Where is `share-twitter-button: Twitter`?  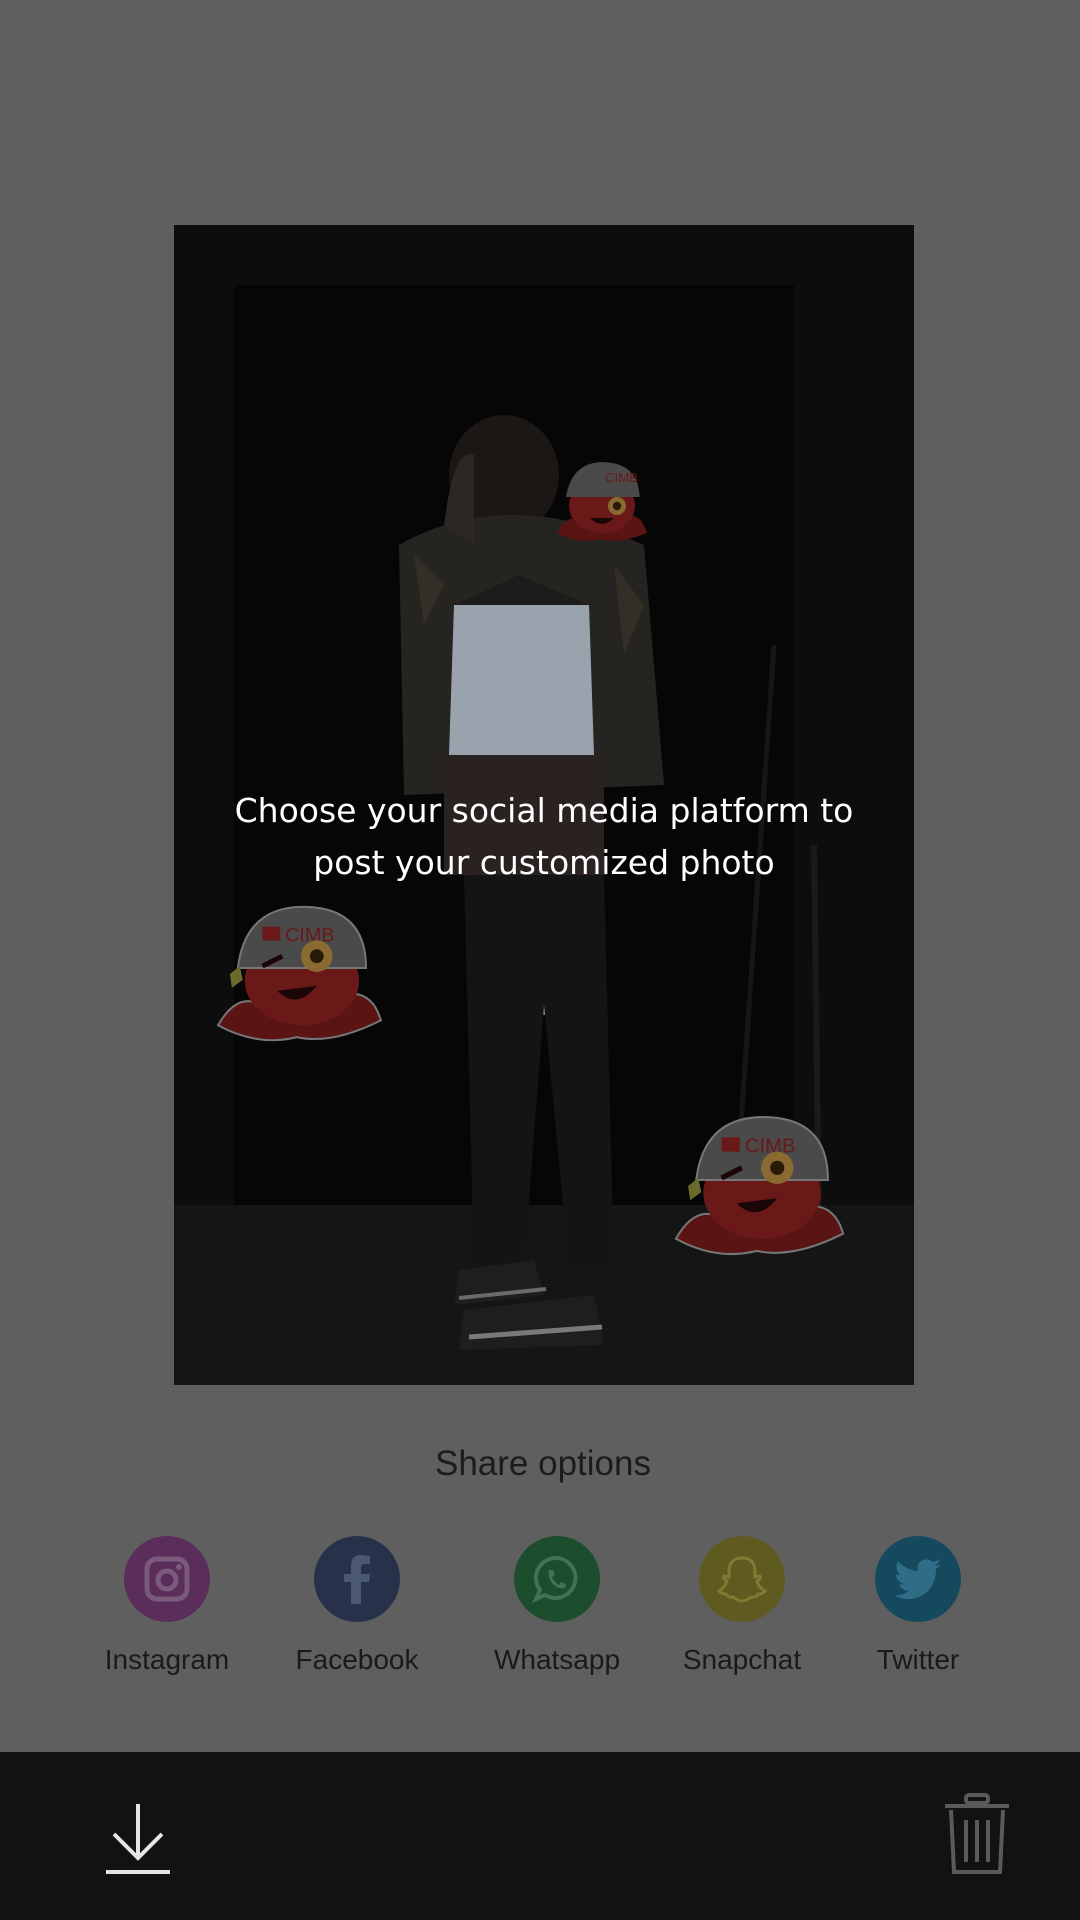 share-twitter-button: Twitter is located at coordinates (918, 1606).